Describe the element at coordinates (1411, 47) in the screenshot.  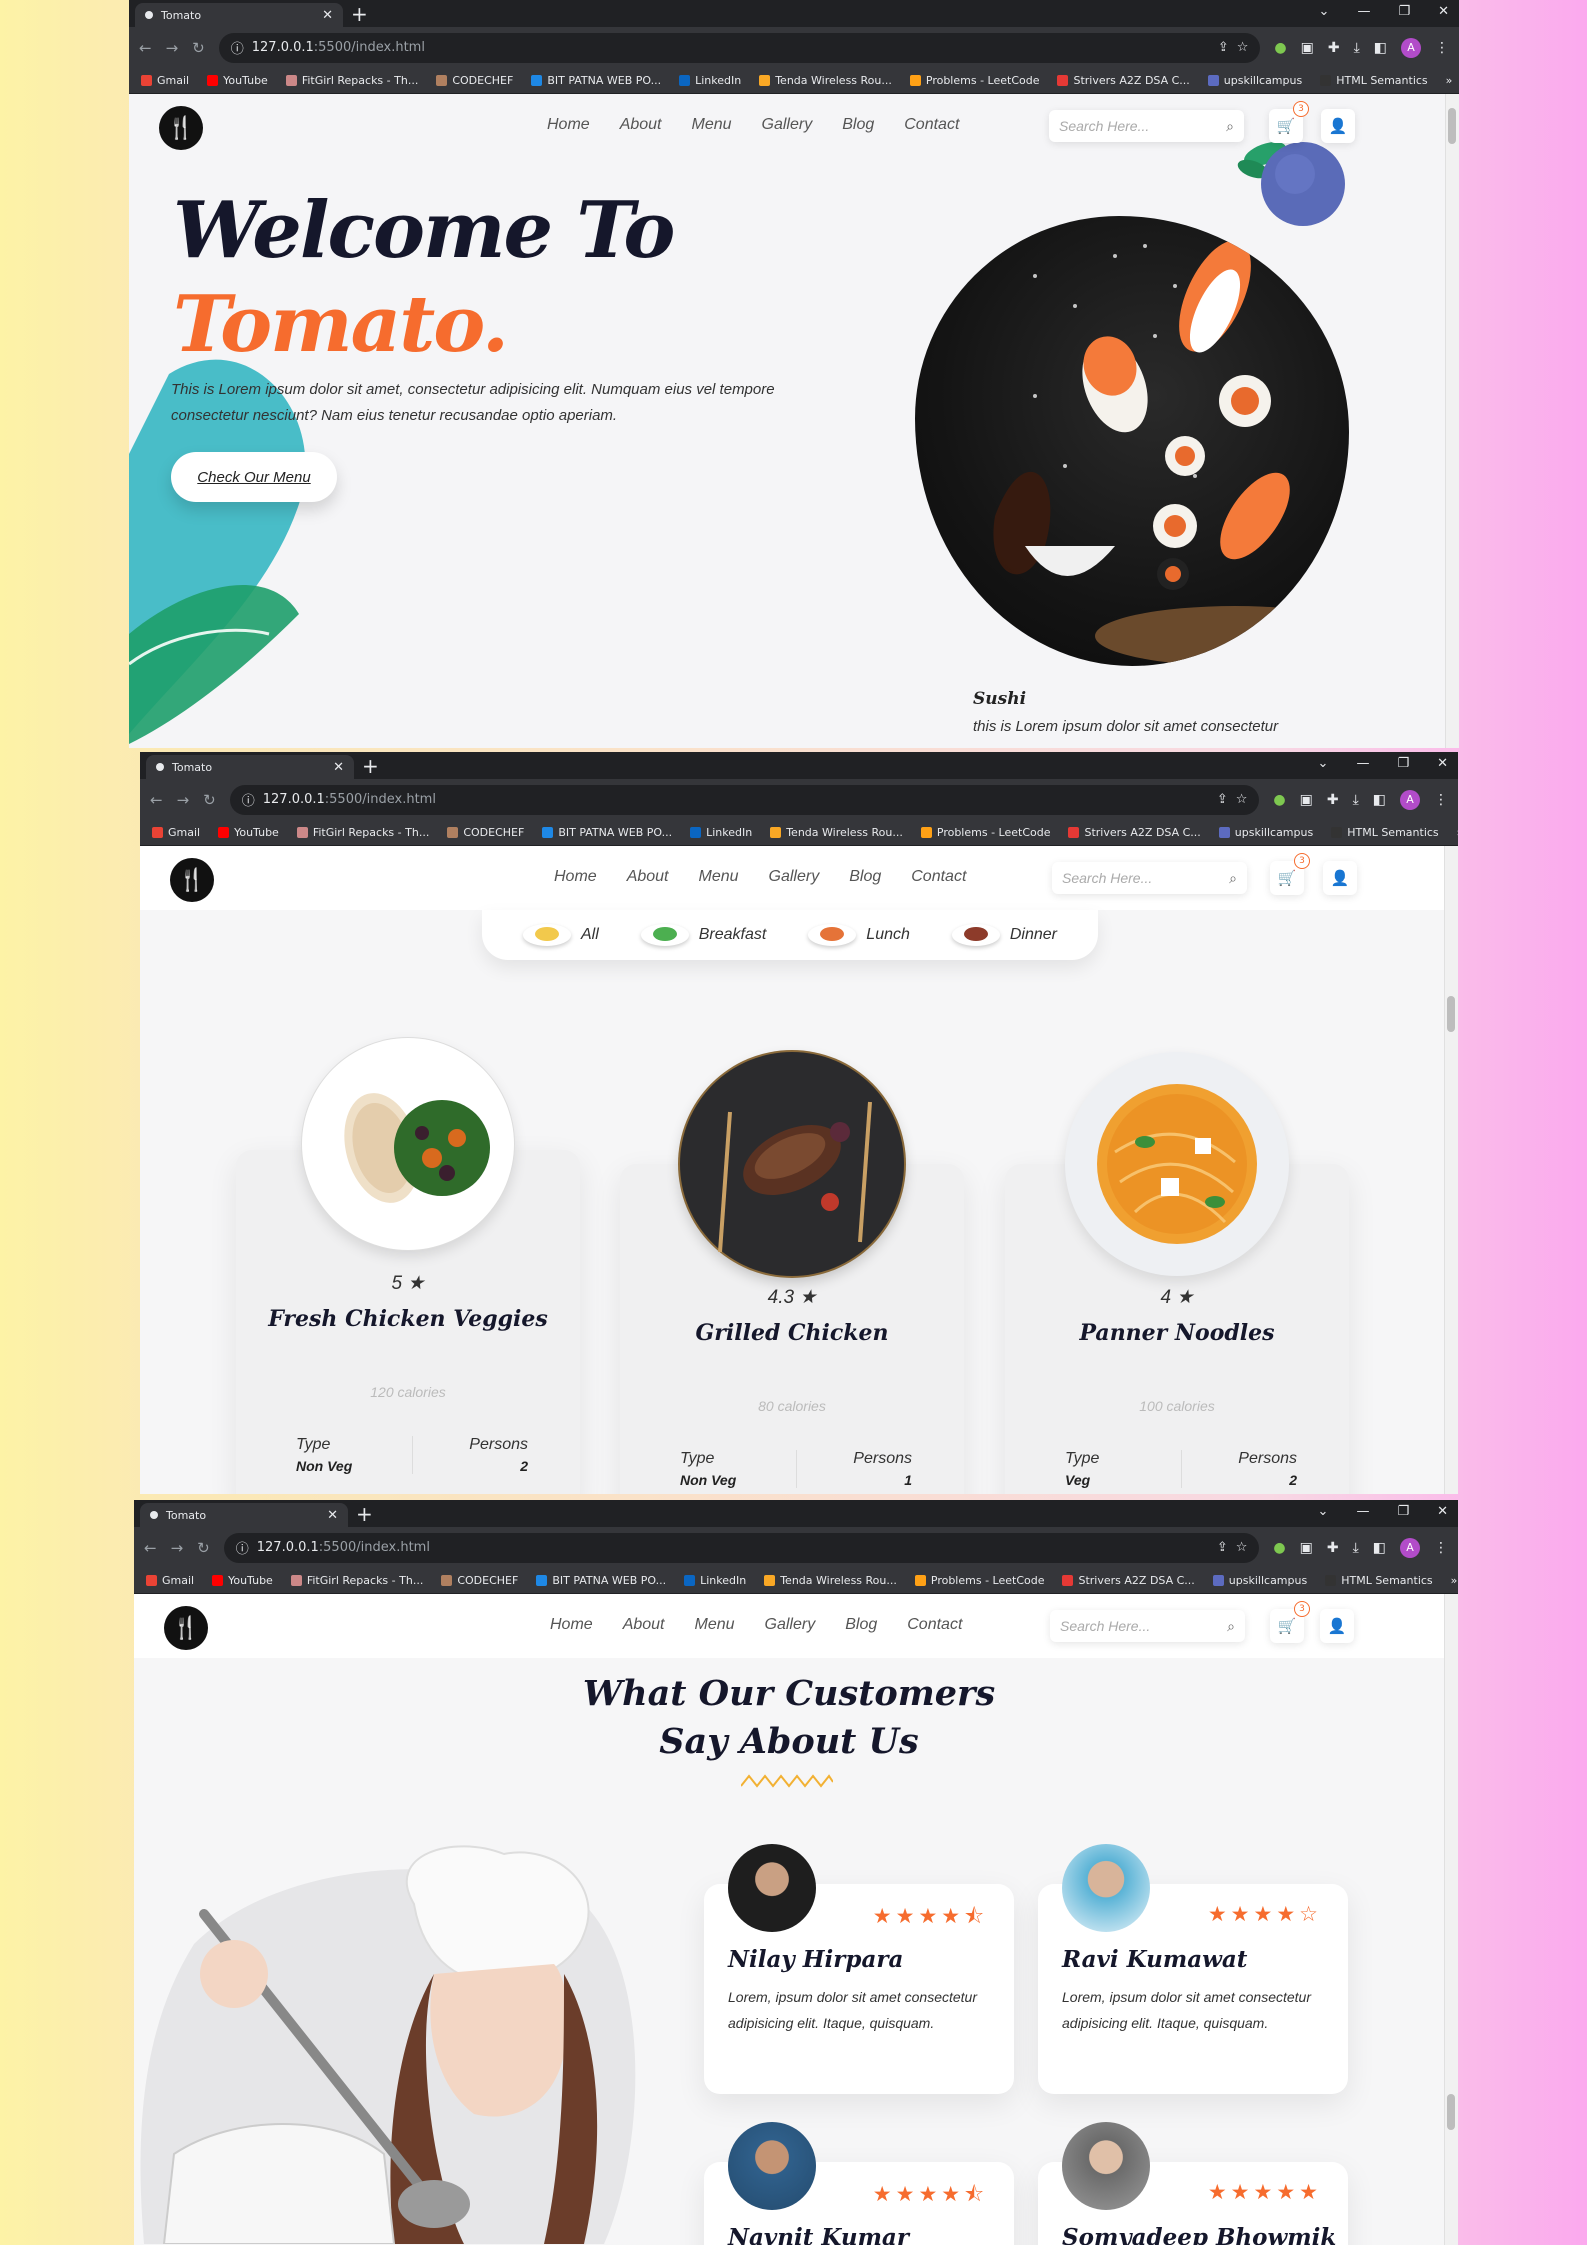
I see `profile-avatar: A` at that location.